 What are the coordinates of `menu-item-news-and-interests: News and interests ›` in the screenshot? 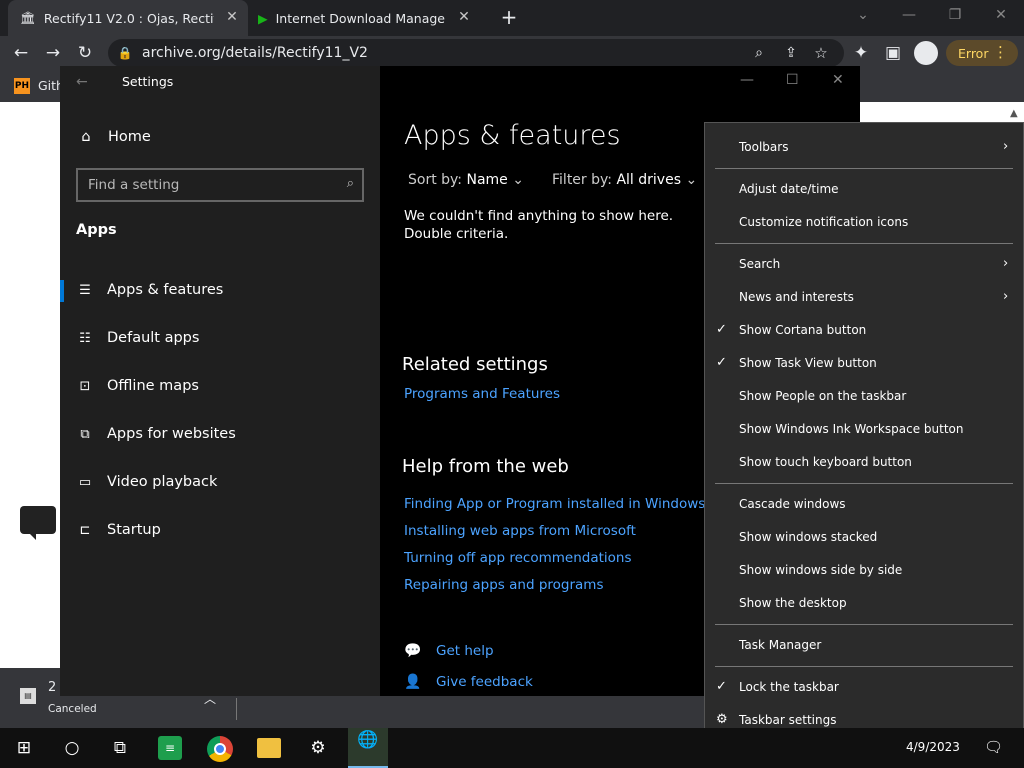 It's located at (864, 297).